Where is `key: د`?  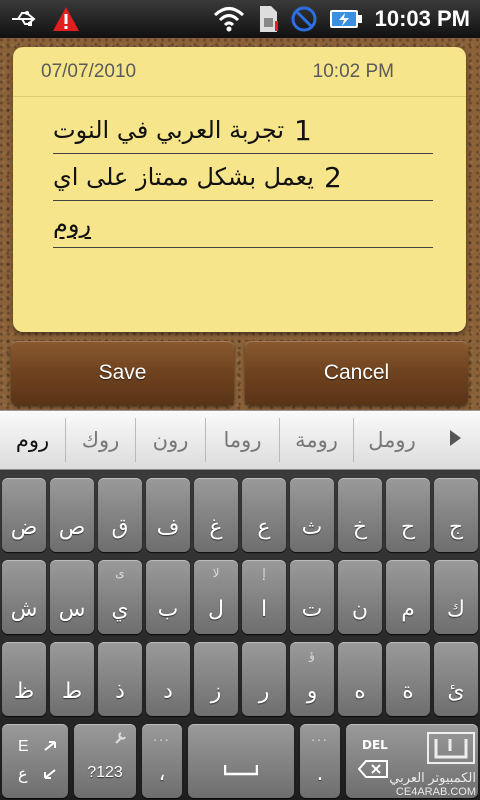 key: د is located at coordinates (168, 679).